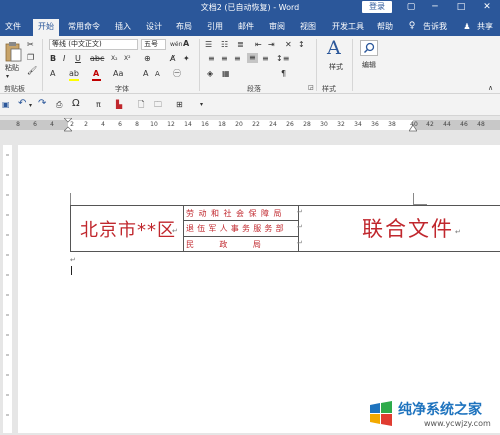 The image size is (500, 435). I want to click on lightbulb-icon: ♀, so click(412, 27).